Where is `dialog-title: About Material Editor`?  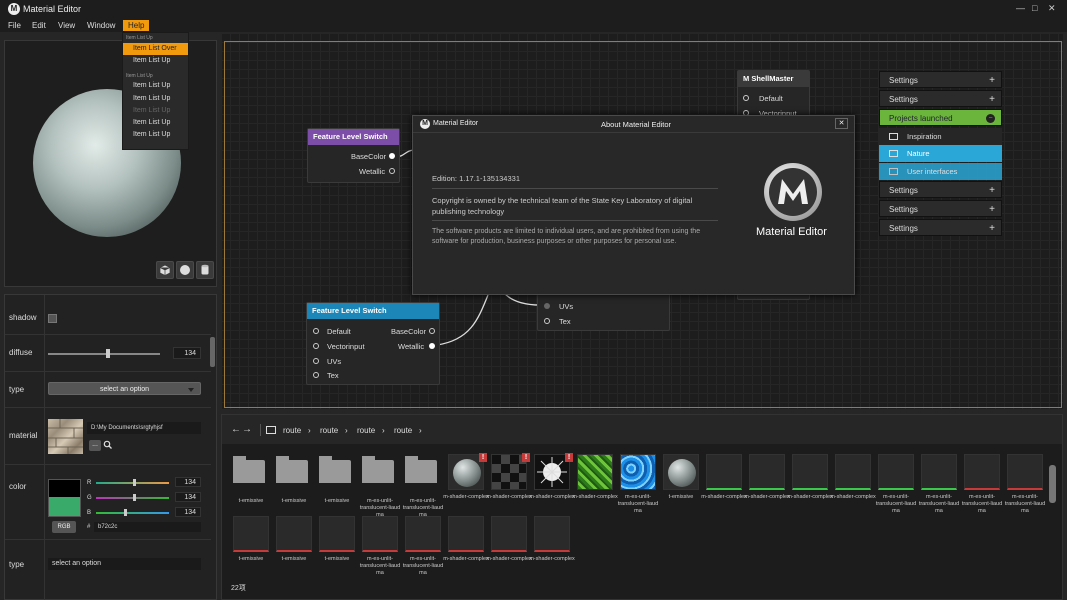
dialog-title: About Material Editor is located at coordinates (636, 124).